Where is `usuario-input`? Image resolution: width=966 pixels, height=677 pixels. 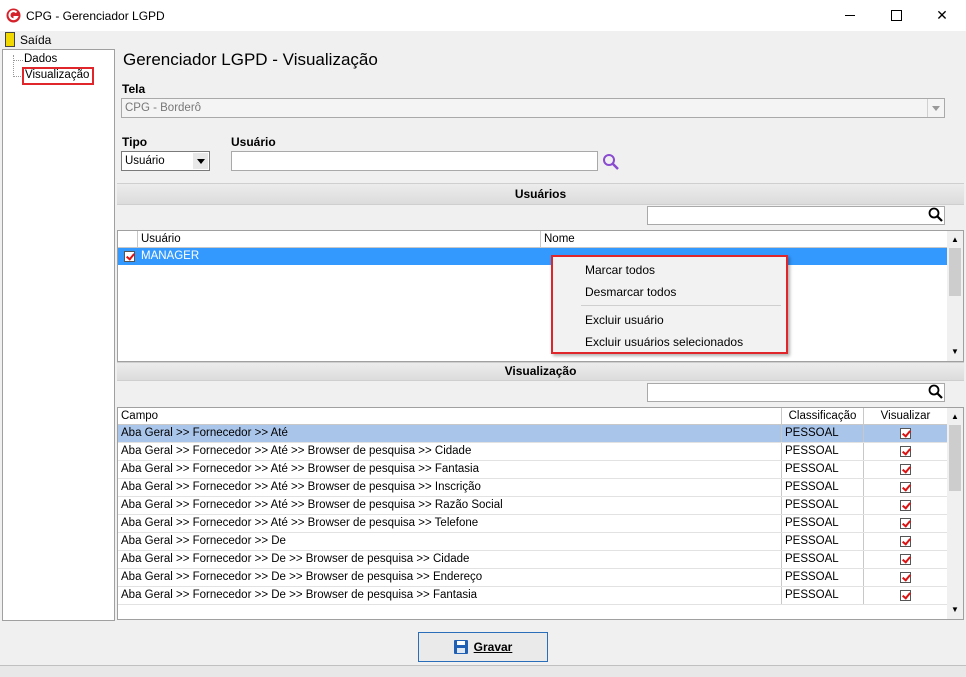
usuario-input is located at coordinates (414, 161).